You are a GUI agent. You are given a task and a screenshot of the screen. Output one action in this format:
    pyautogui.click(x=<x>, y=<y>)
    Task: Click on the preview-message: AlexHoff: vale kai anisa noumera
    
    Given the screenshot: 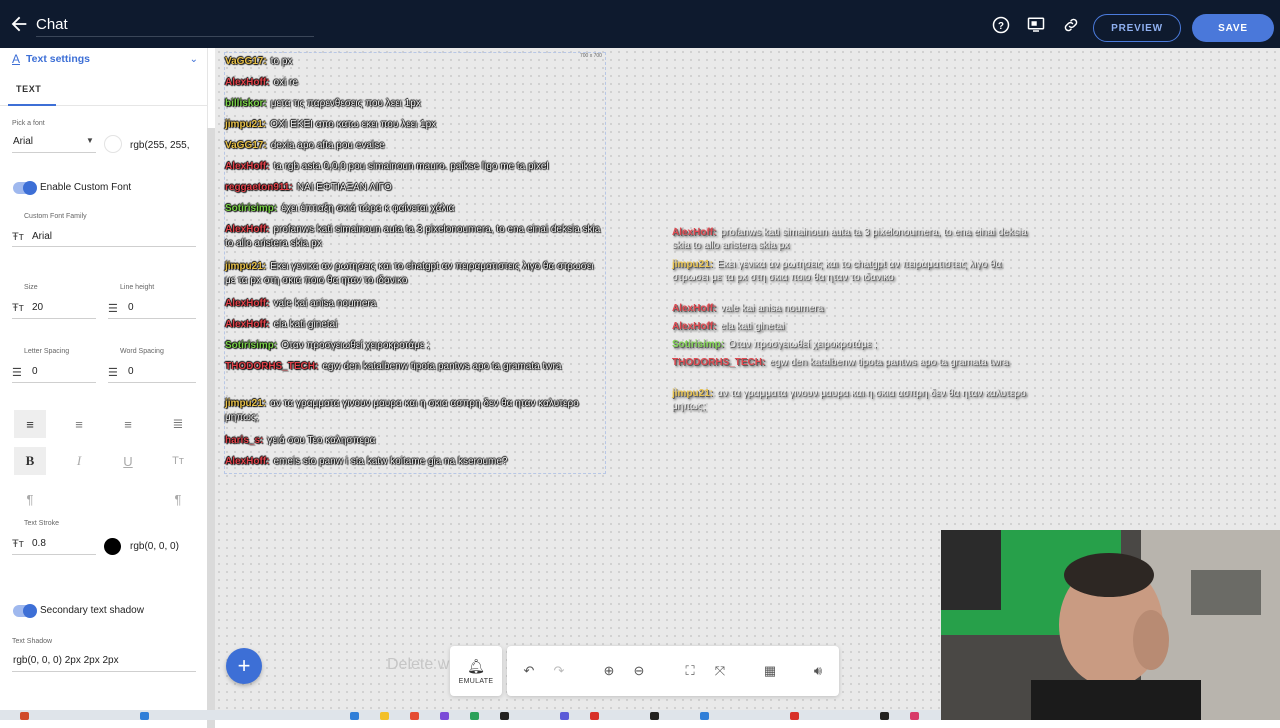 What is the action you would take?
    pyautogui.click(x=852, y=308)
    